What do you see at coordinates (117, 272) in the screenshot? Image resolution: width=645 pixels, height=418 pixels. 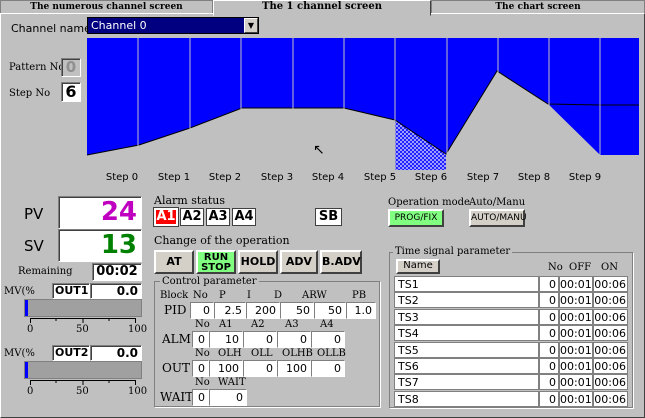 I see `remaining-value: 00:02` at bounding box center [117, 272].